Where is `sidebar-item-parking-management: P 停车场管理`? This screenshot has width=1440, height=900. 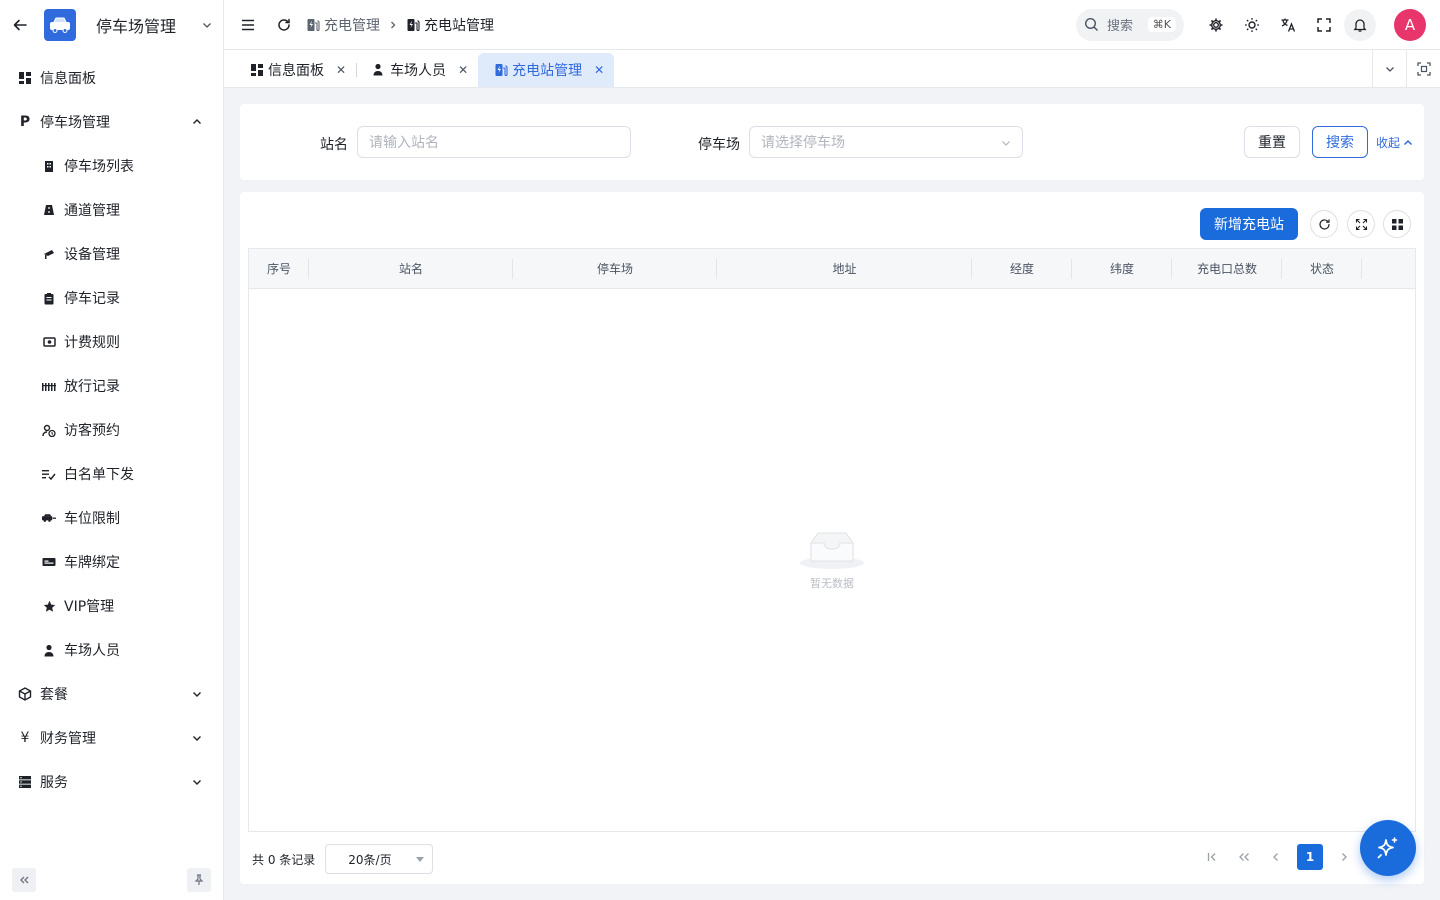
sidebar-item-parking-management: P 停车场管理 is located at coordinates (111, 122).